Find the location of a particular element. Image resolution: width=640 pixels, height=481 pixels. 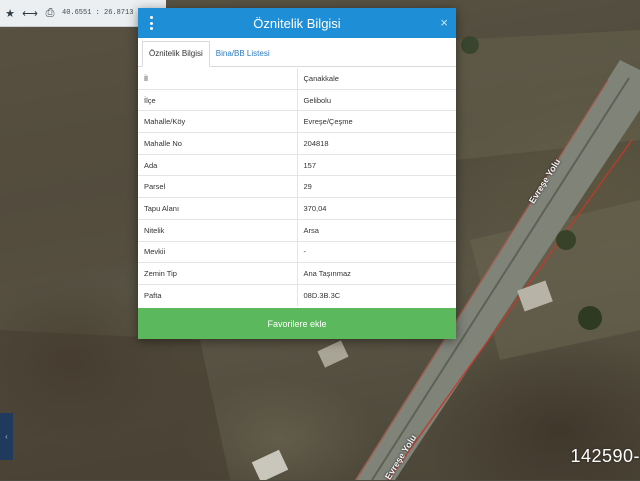

attr-key: Tapu Alanı is located at coordinates (217, 208).